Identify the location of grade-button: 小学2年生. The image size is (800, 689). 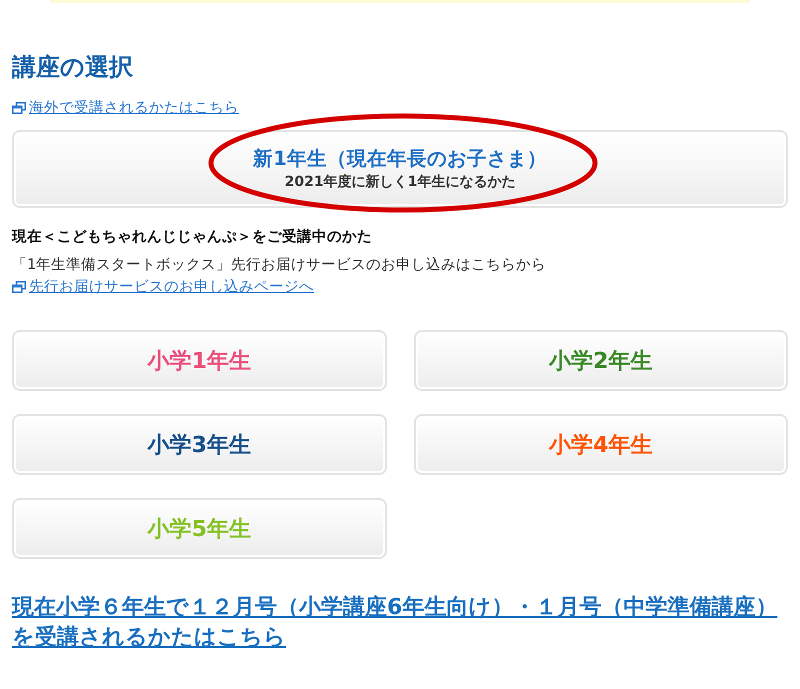
(601, 360).